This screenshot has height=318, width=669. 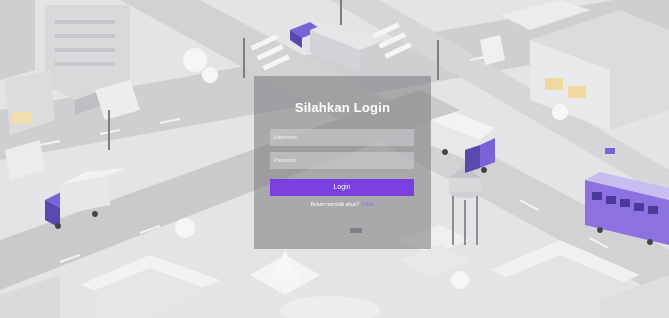 I want to click on register-link: Daftar, so click(x=368, y=205).